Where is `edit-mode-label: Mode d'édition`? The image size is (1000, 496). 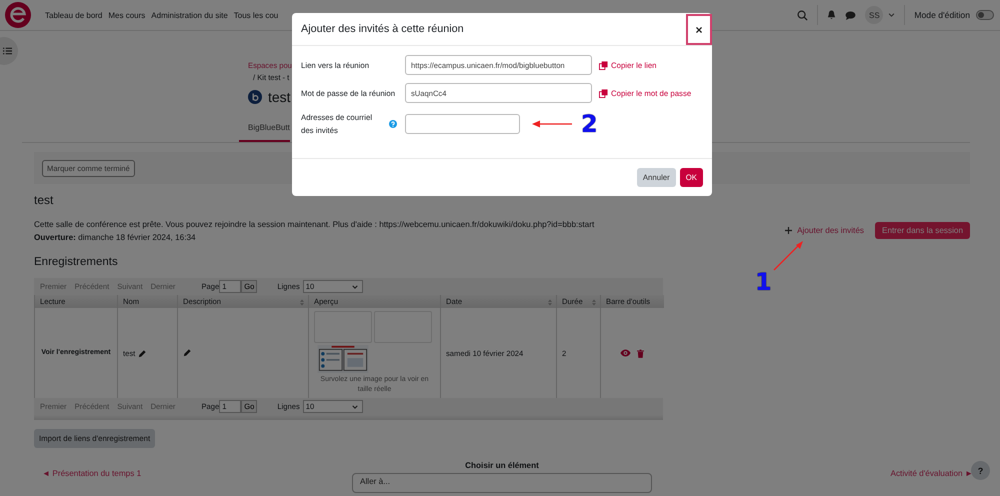 edit-mode-label: Mode d'édition is located at coordinates (942, 15).